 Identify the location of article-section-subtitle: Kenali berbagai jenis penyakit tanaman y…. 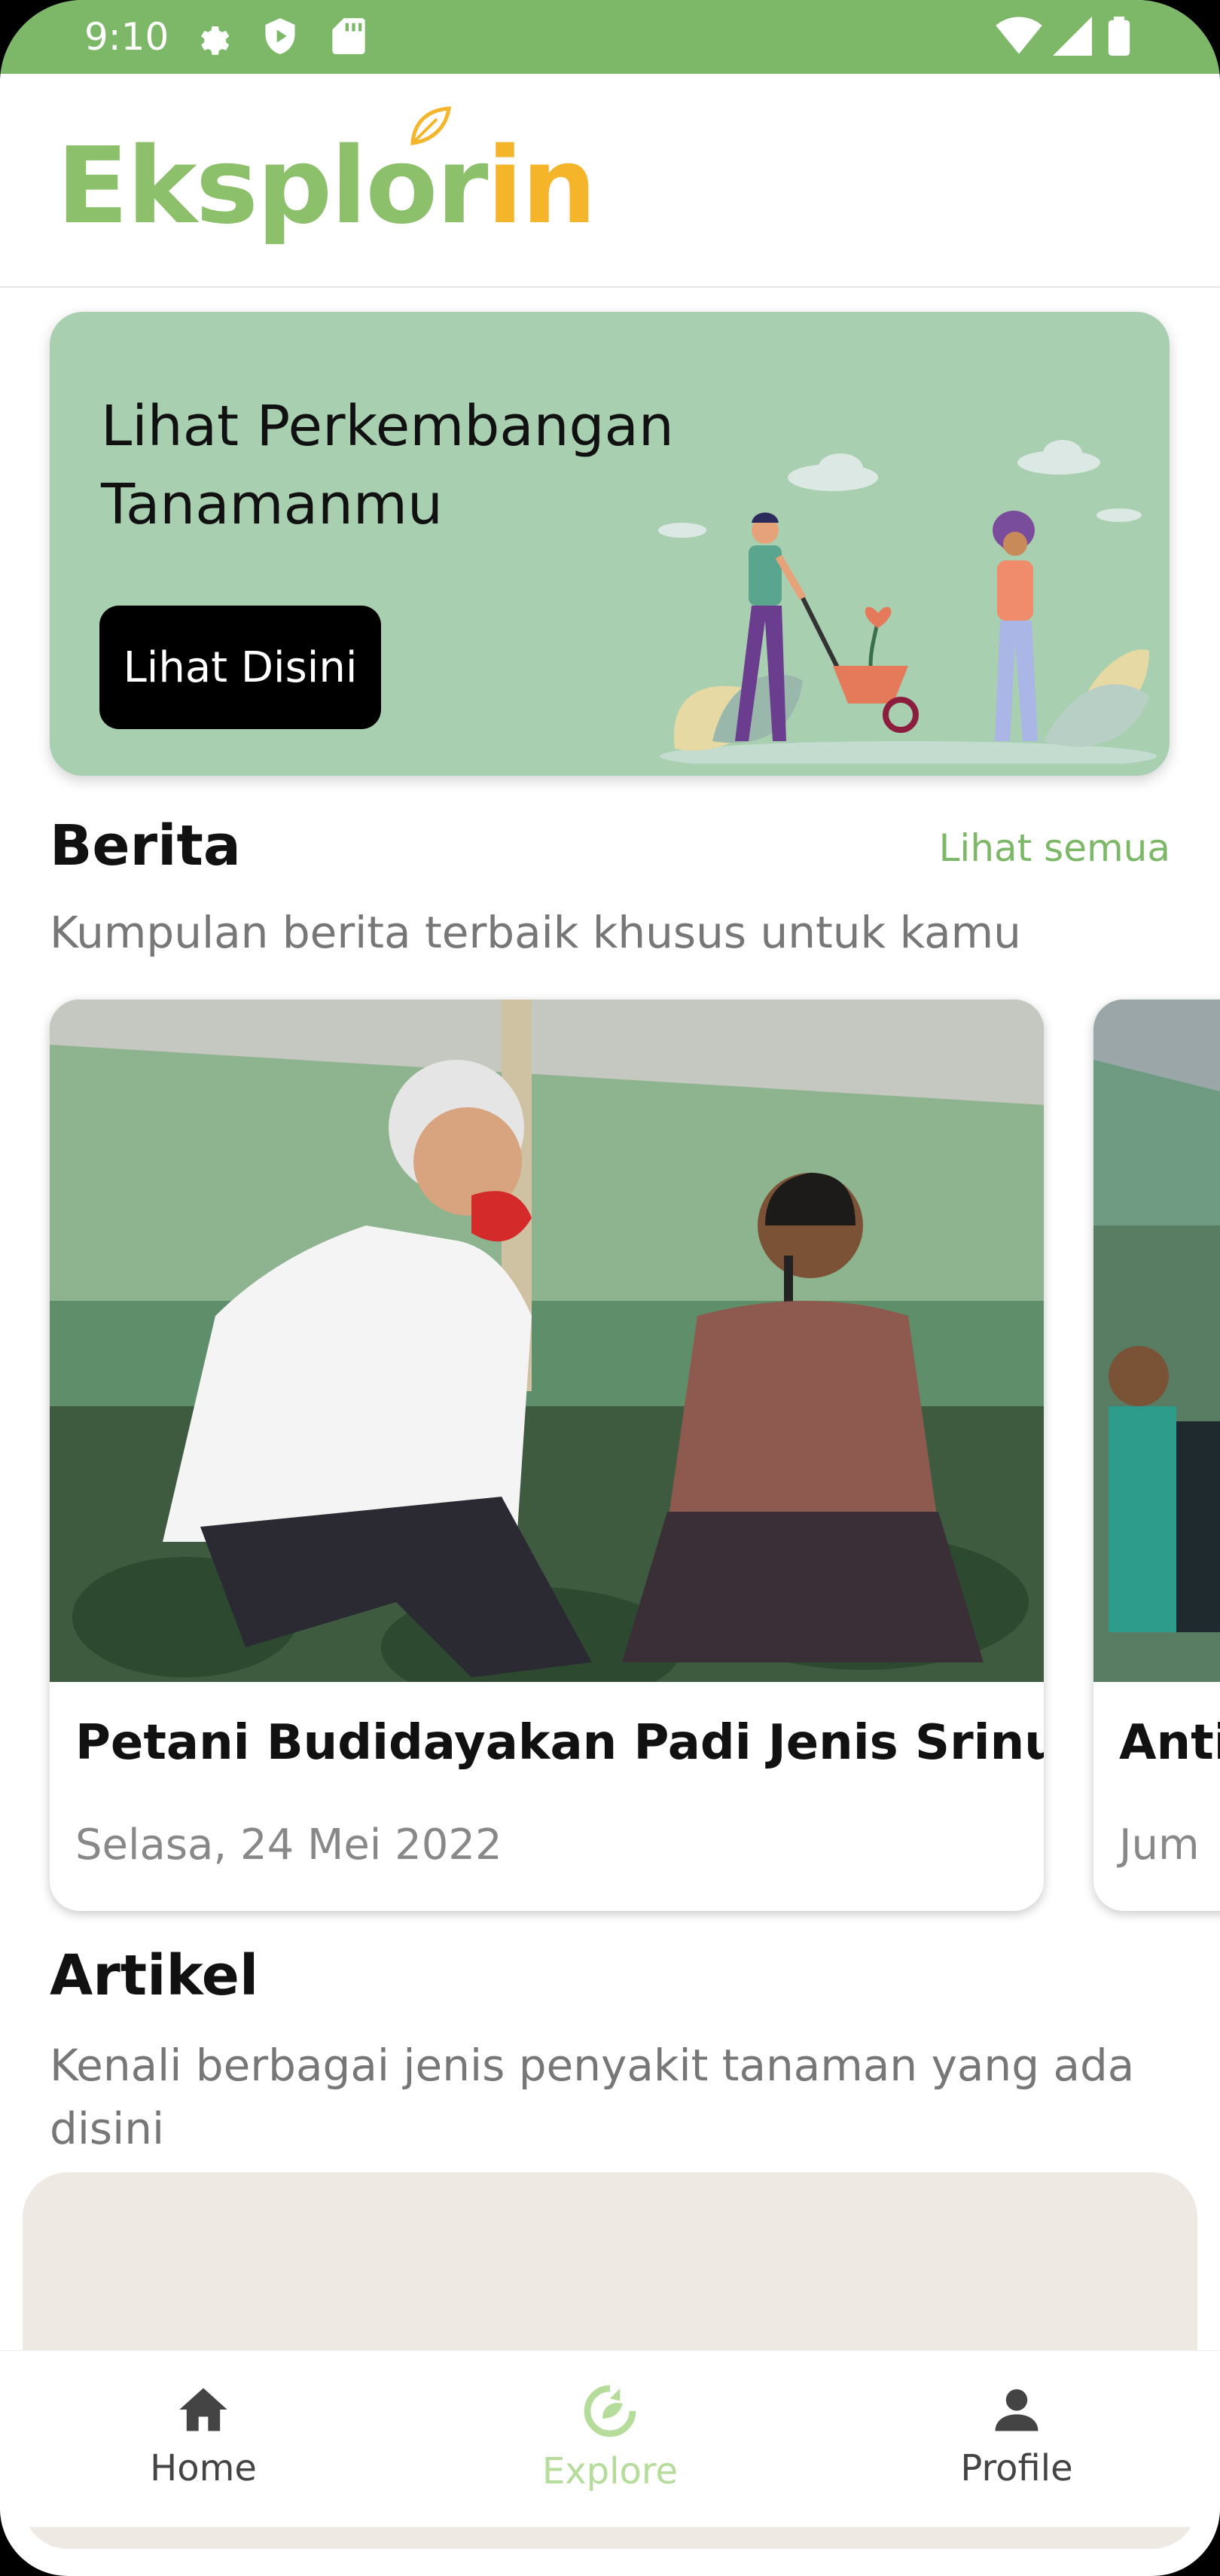
(592, 2097).